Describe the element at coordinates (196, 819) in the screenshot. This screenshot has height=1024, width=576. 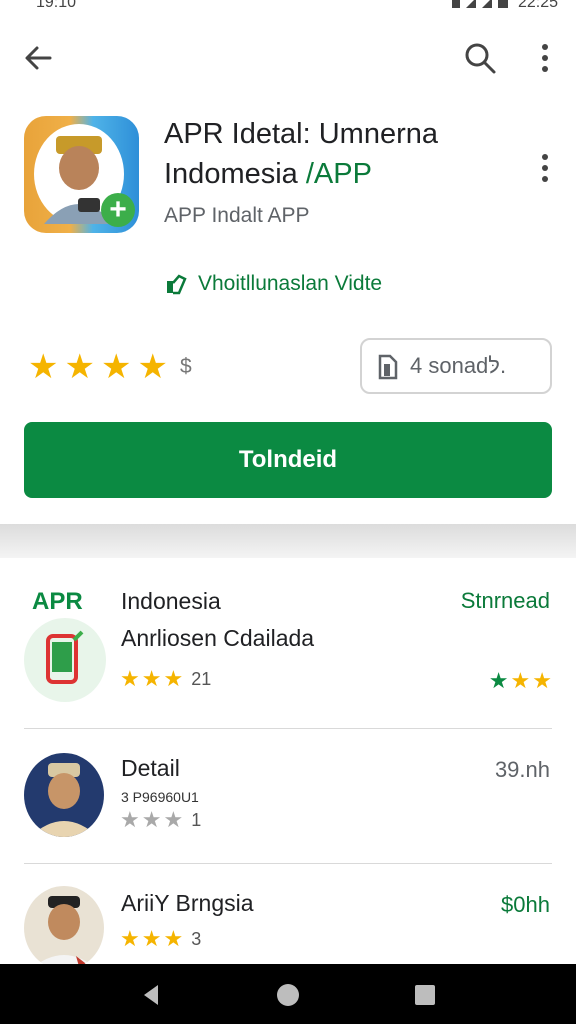
I see `rating-count: 1` at that location.